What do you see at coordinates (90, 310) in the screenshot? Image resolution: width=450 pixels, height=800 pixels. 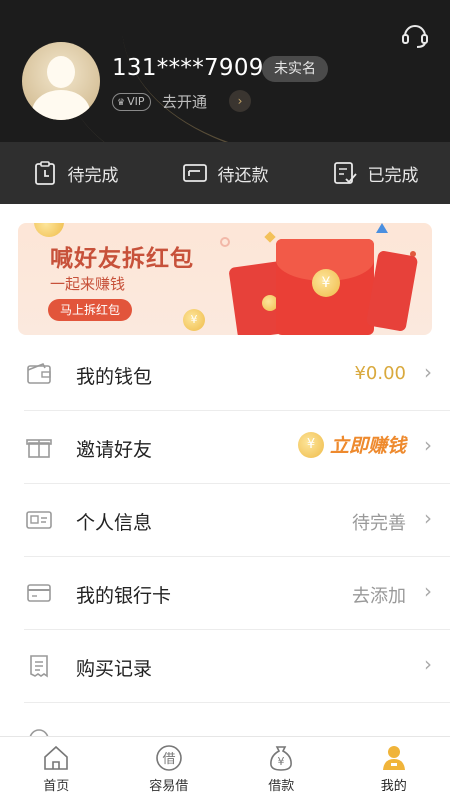 I see `open-red-packet-button: 马上拆红包` at bounding box center [90, 310].